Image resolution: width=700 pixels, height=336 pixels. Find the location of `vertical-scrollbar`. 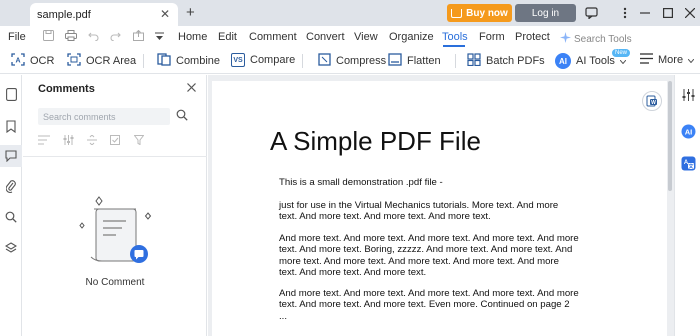

vertical-scrollbar is located at coordinates (670, 136).